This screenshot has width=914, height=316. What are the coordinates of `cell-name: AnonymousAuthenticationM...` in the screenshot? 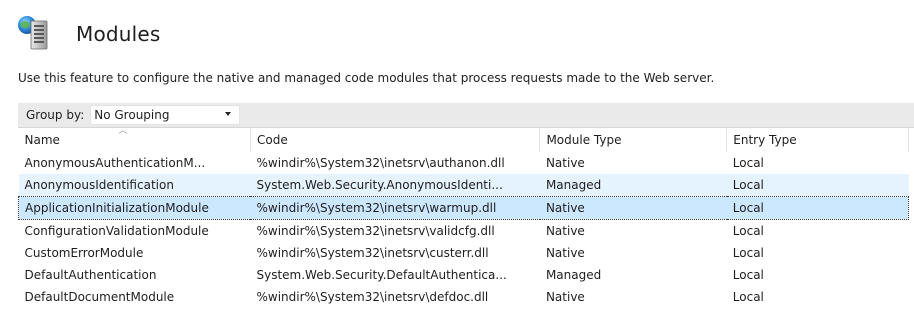 It's located at (115, 163).